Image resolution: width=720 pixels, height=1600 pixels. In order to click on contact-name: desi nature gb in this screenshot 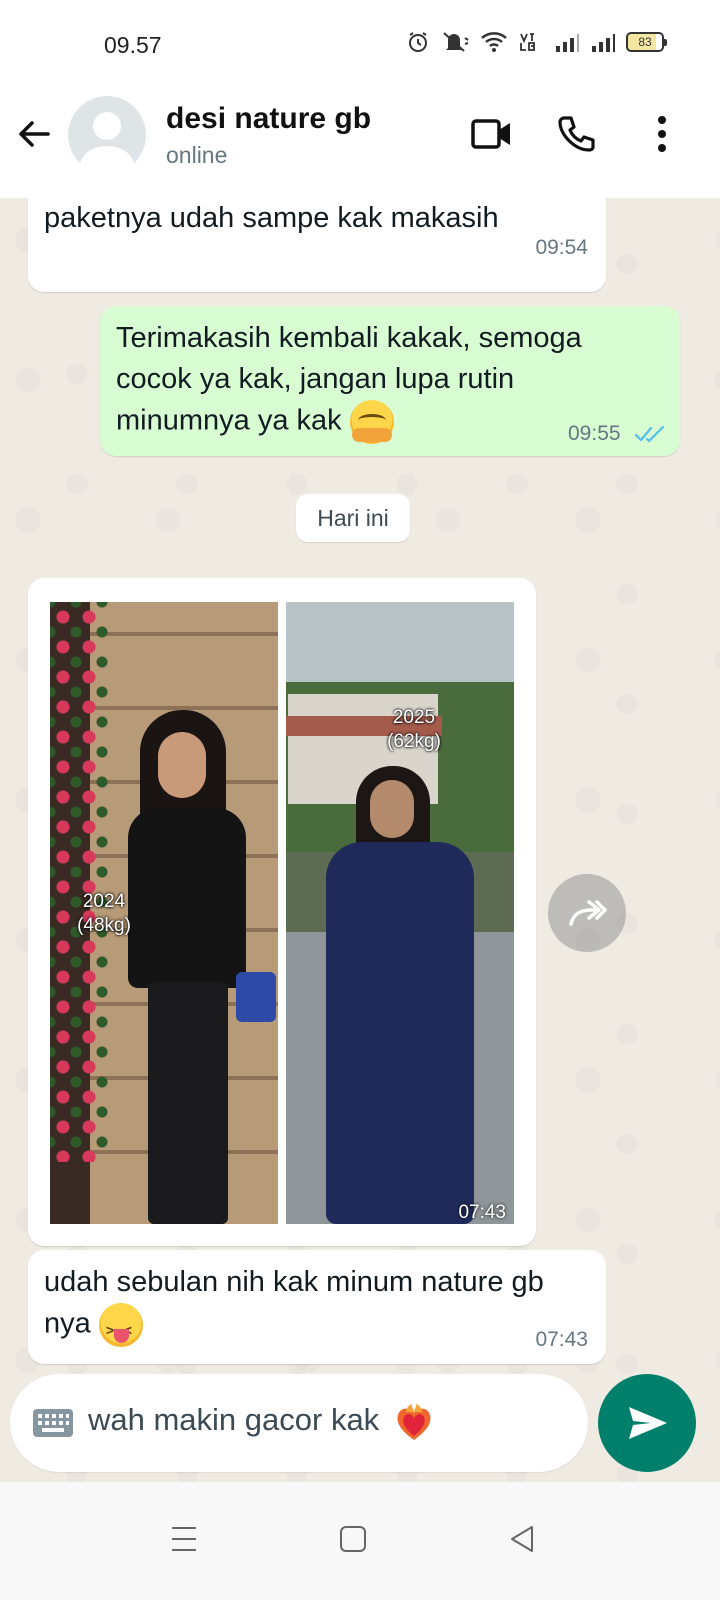, I will do `click(268, 119)`.